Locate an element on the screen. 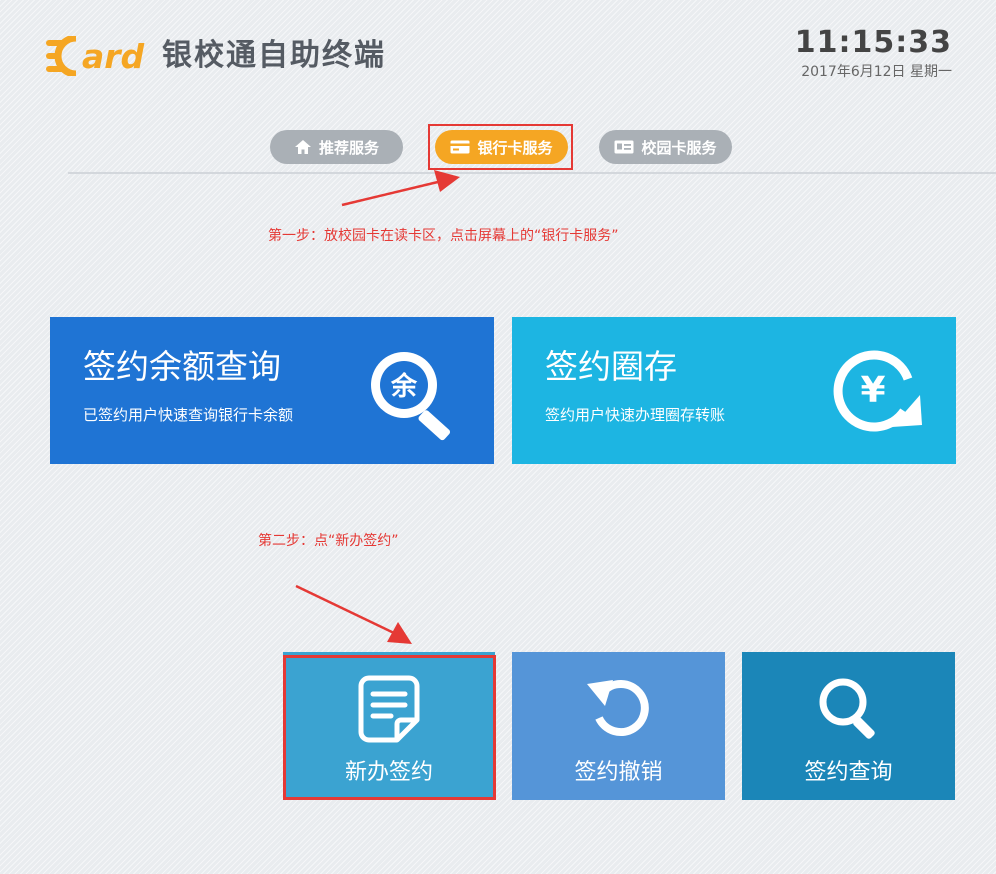 The image size is (996, 874). app-title: 银校通自助终端 is located at coordinates (274, 55).